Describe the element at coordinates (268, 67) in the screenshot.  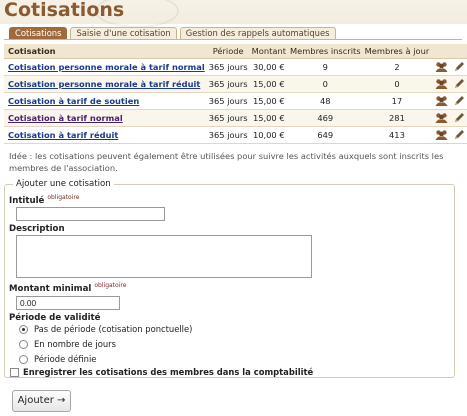
I see `montant-cell: 30,00 €` at that location.